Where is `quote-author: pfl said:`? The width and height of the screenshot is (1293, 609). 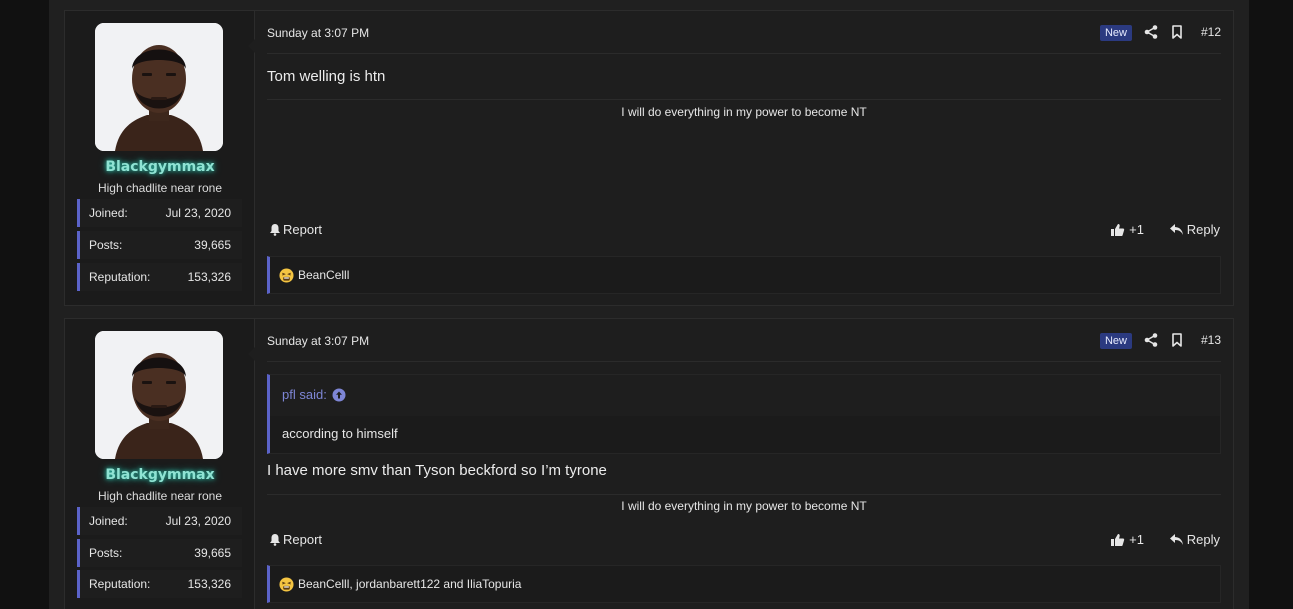
quote-author: pfl said: is located at coordinates (304, 401).